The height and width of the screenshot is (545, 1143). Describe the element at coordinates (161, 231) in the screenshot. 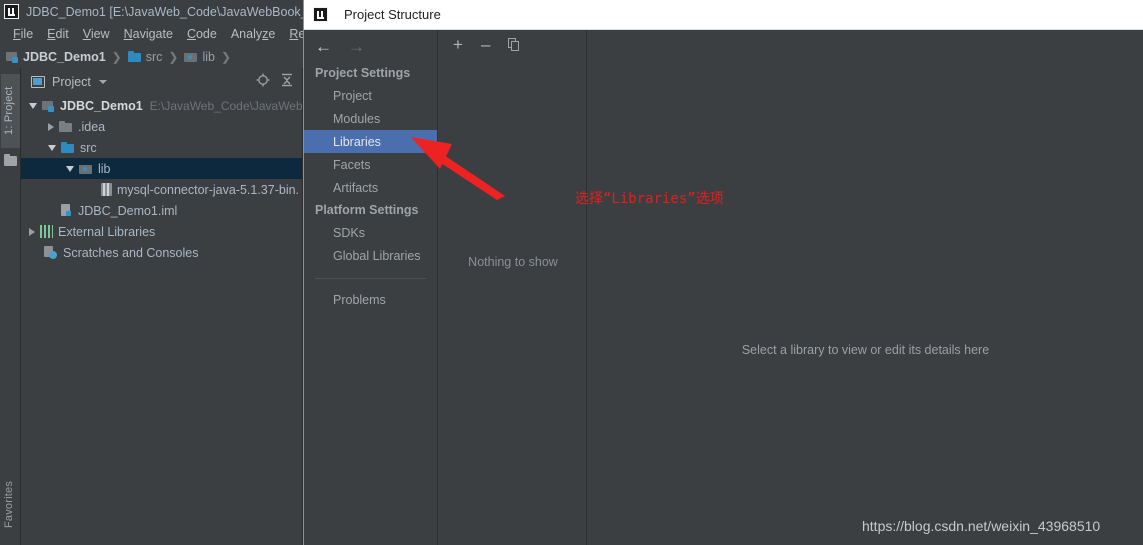

I see `tree-row: External Libraries` at that location.